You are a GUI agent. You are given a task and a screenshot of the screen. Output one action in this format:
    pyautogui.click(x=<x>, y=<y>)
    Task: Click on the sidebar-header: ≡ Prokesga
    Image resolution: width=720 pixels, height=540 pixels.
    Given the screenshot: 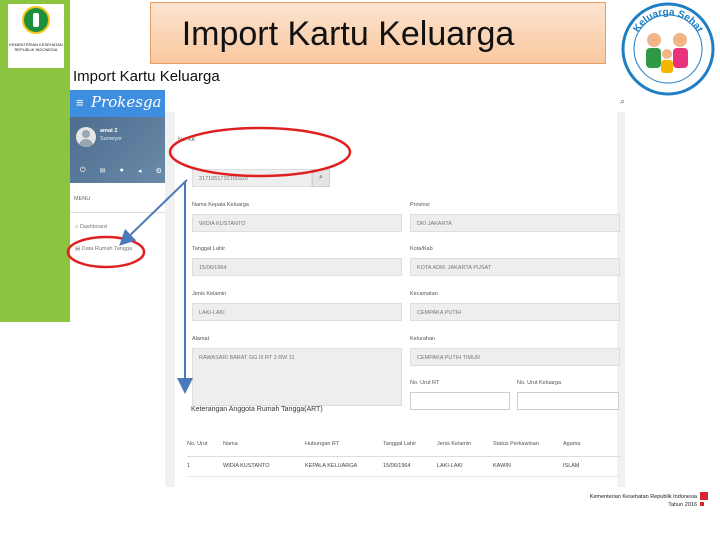 What is the action you would take?
    pyautogui.click(x=117, y=103)
    